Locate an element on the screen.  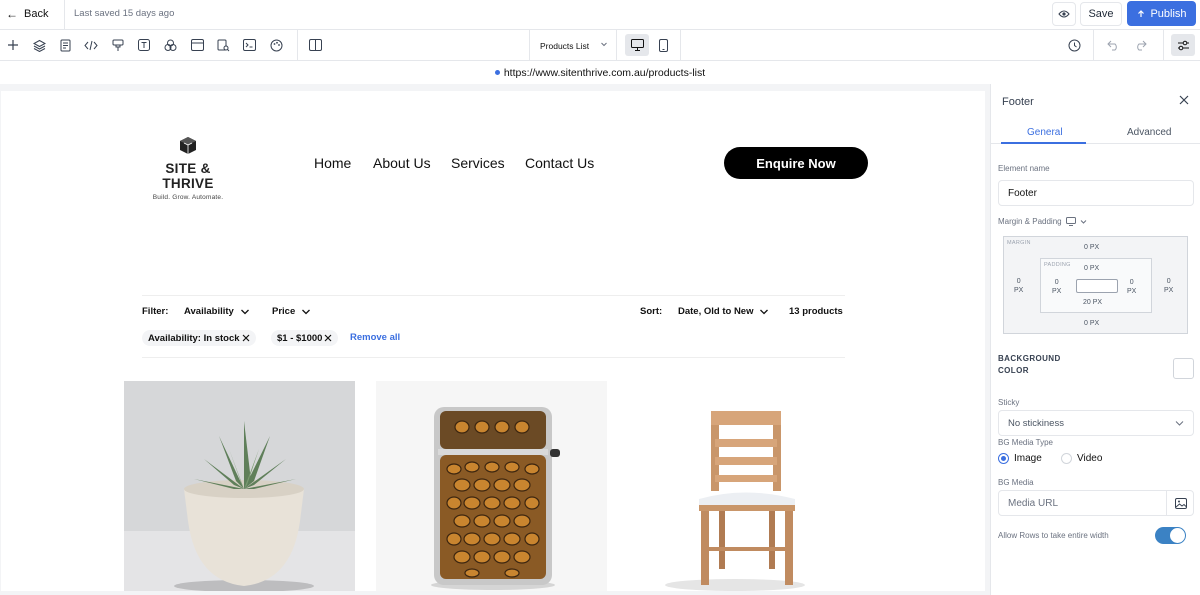
code-icon is located at coordinates (91, 45).